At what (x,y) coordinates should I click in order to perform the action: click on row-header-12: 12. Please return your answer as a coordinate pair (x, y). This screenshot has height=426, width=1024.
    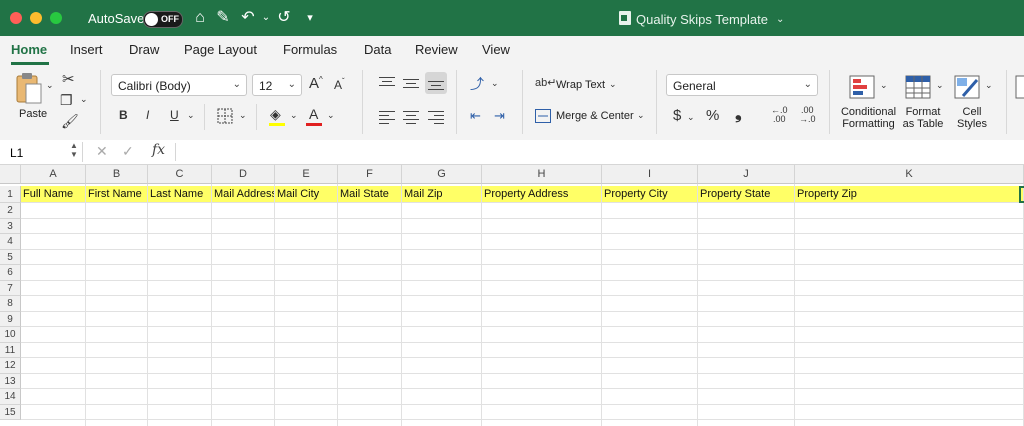
    Looking at the image, I should click on (10, 366).